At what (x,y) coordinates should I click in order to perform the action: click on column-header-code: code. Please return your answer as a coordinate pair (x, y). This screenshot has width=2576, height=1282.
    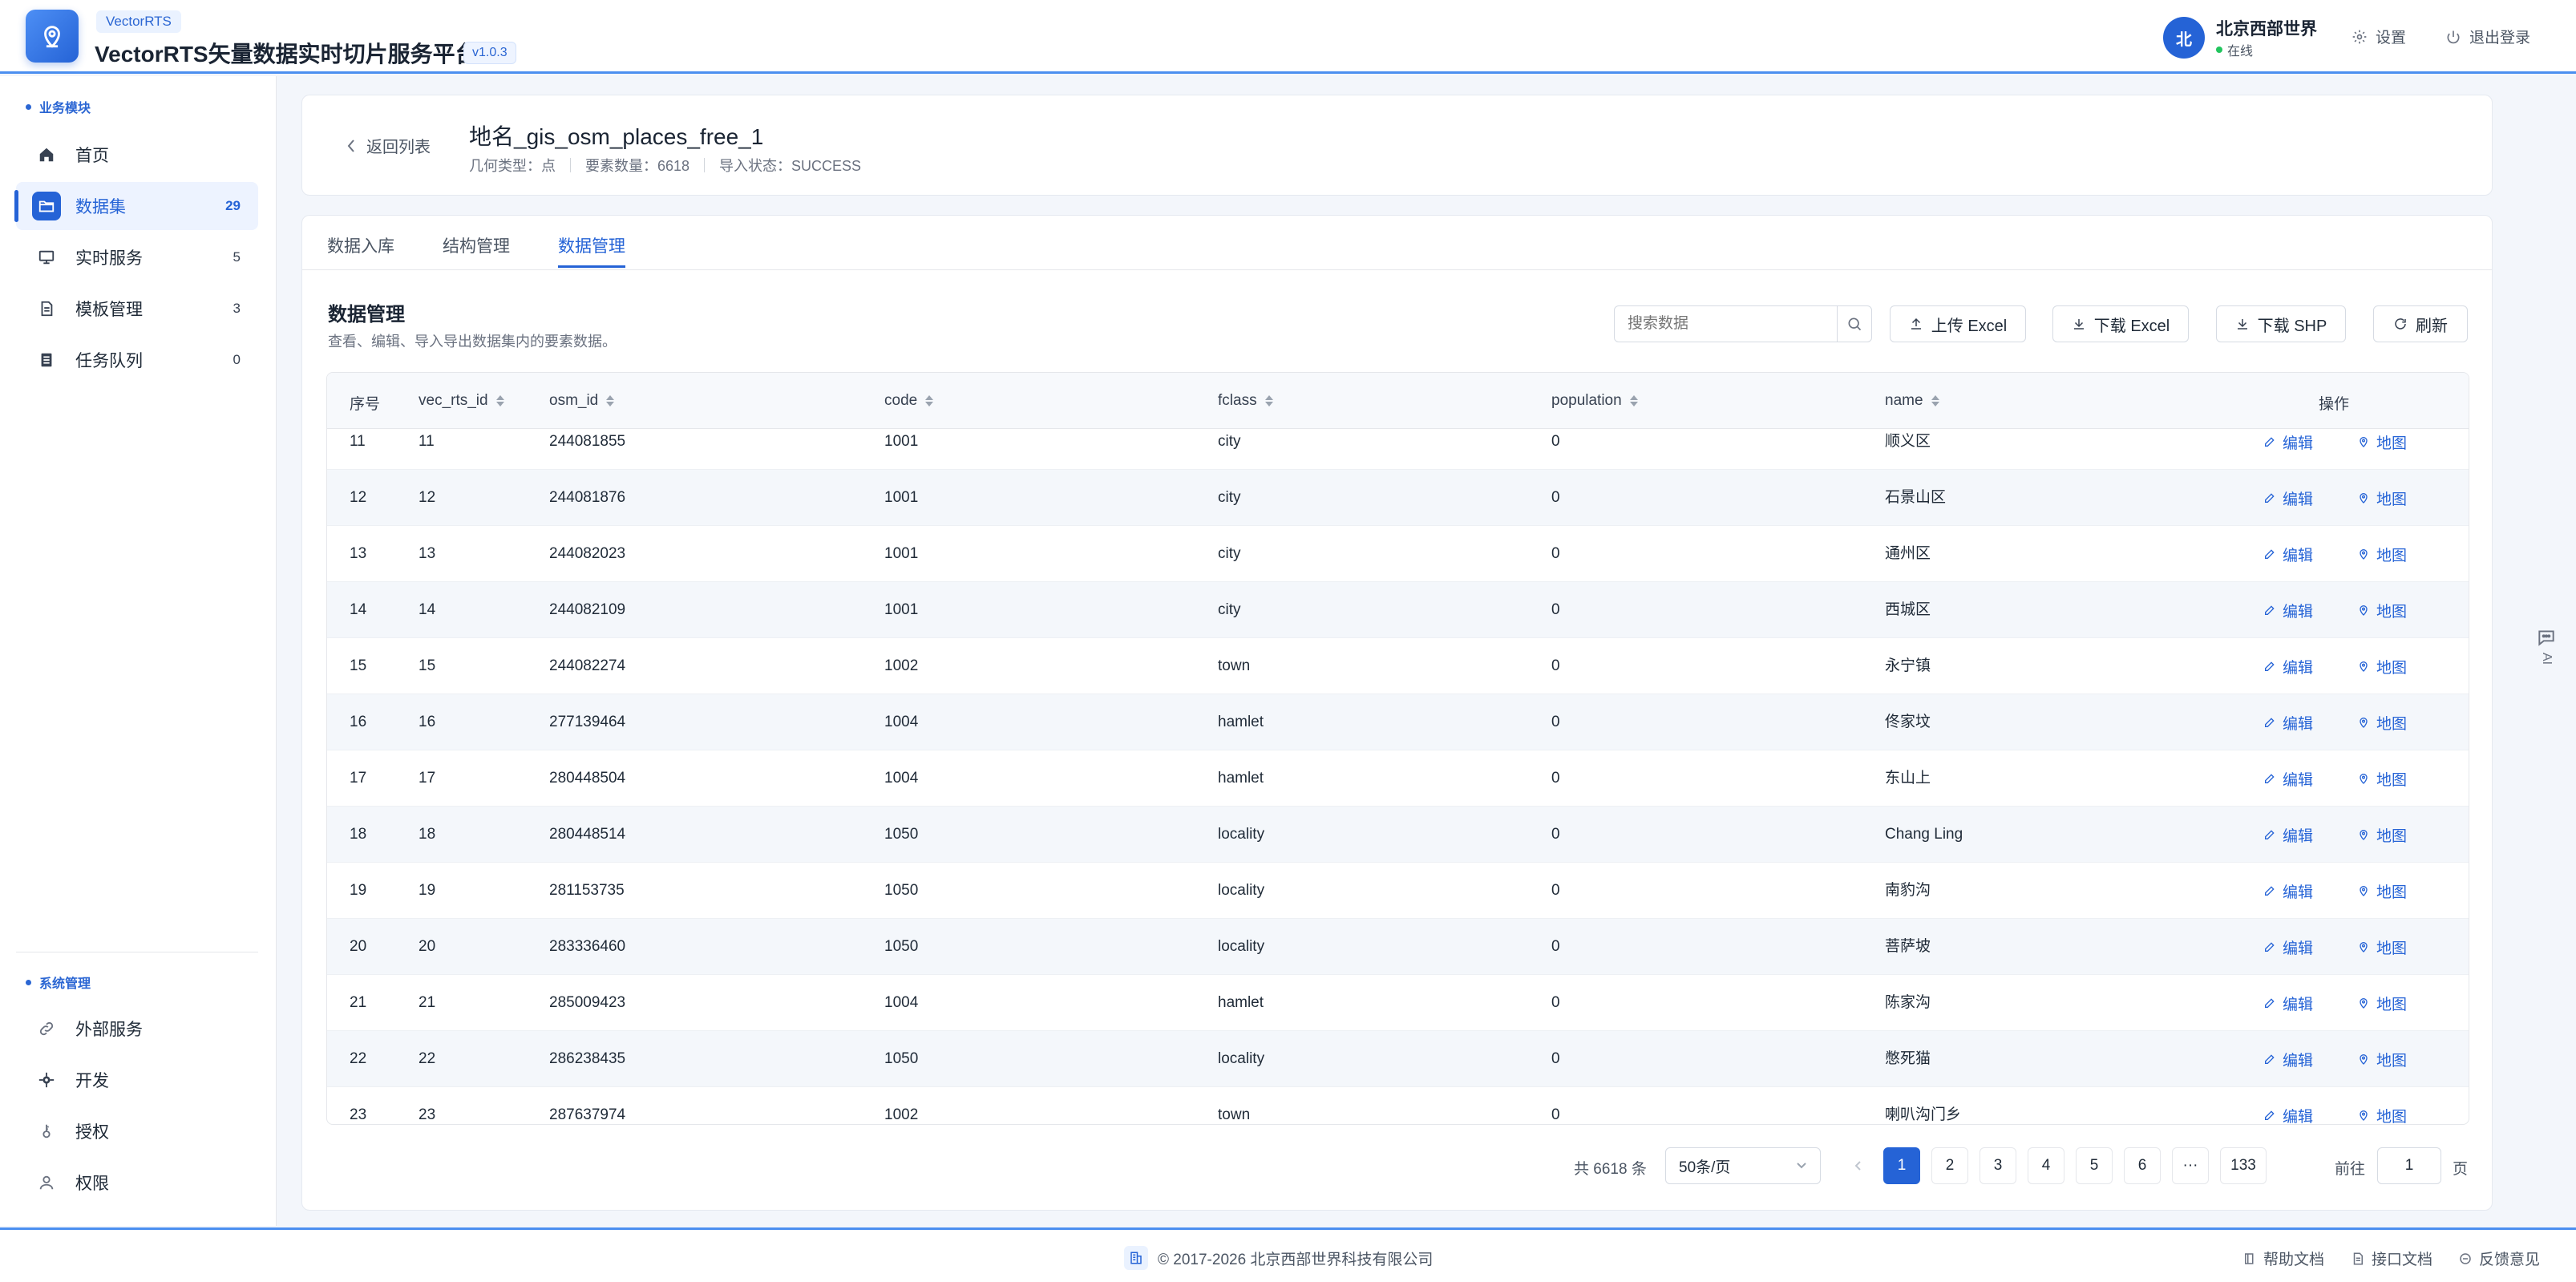
    Looking at the image, I should click on (909, 401).